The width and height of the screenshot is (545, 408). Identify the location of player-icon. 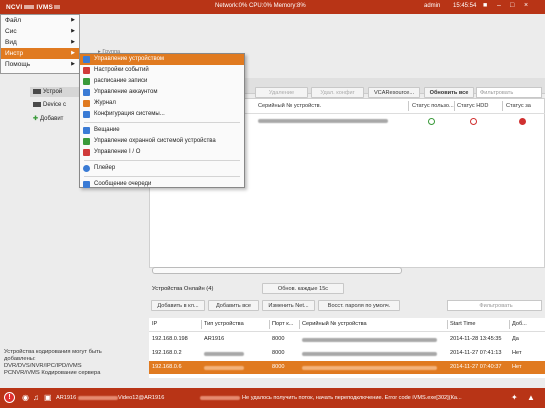
(86, 168).